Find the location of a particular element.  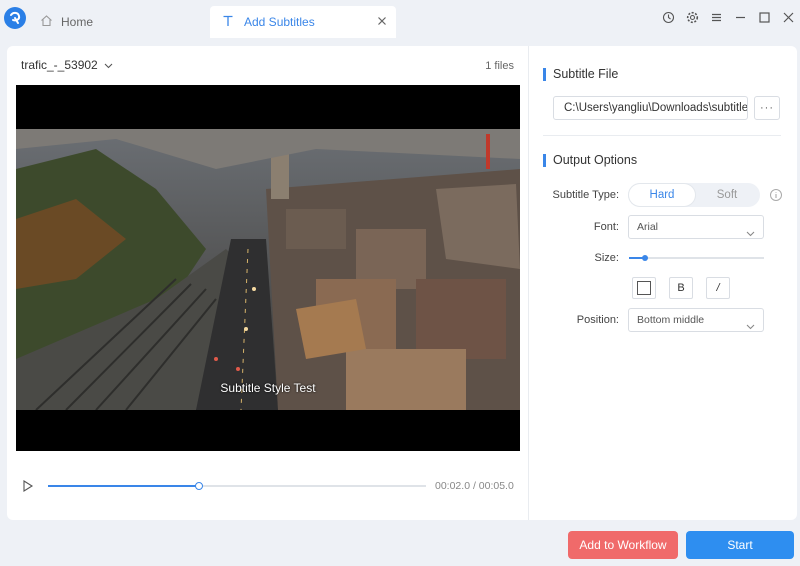

subtitle-path-field: C:\Users\yangliu\Downloads\subtitle is located at coordinates (650, 108).